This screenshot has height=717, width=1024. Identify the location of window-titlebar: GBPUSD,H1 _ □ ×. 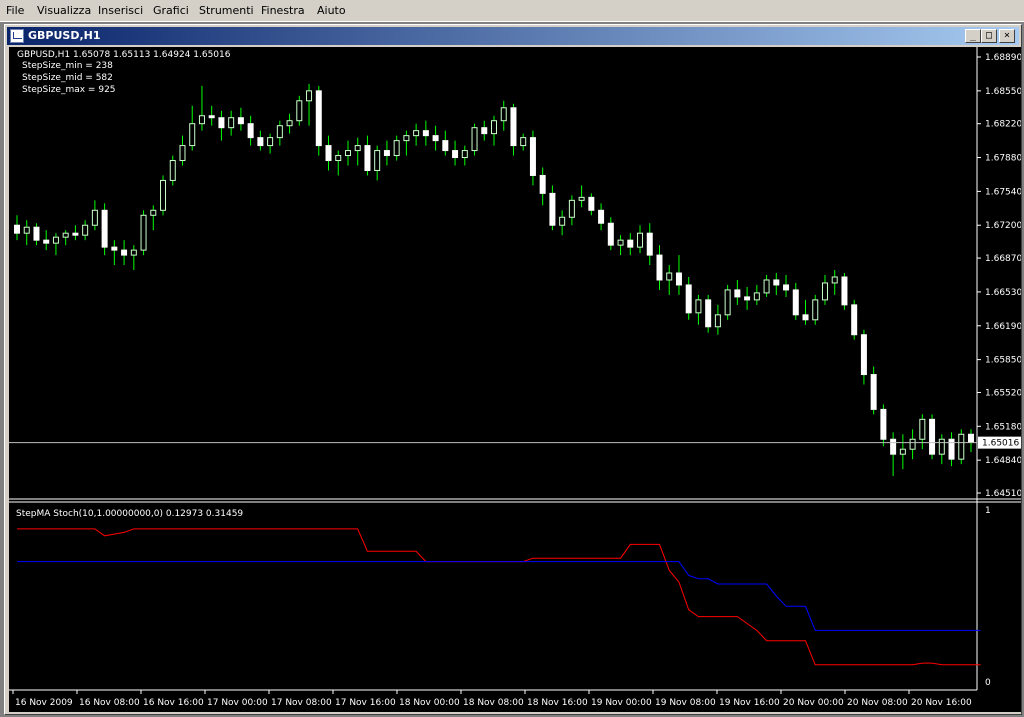
(513, 36).